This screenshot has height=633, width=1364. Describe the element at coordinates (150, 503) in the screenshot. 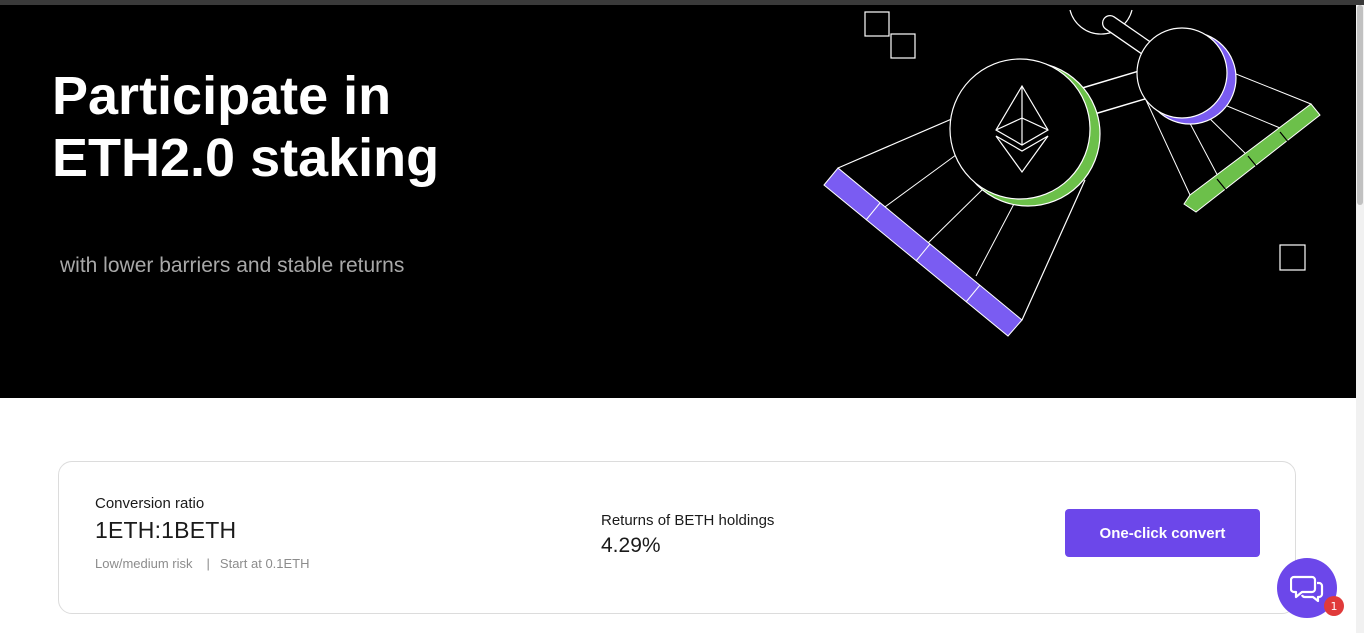

I see `conversion-ratio-label: Conversion ratio` at that location.